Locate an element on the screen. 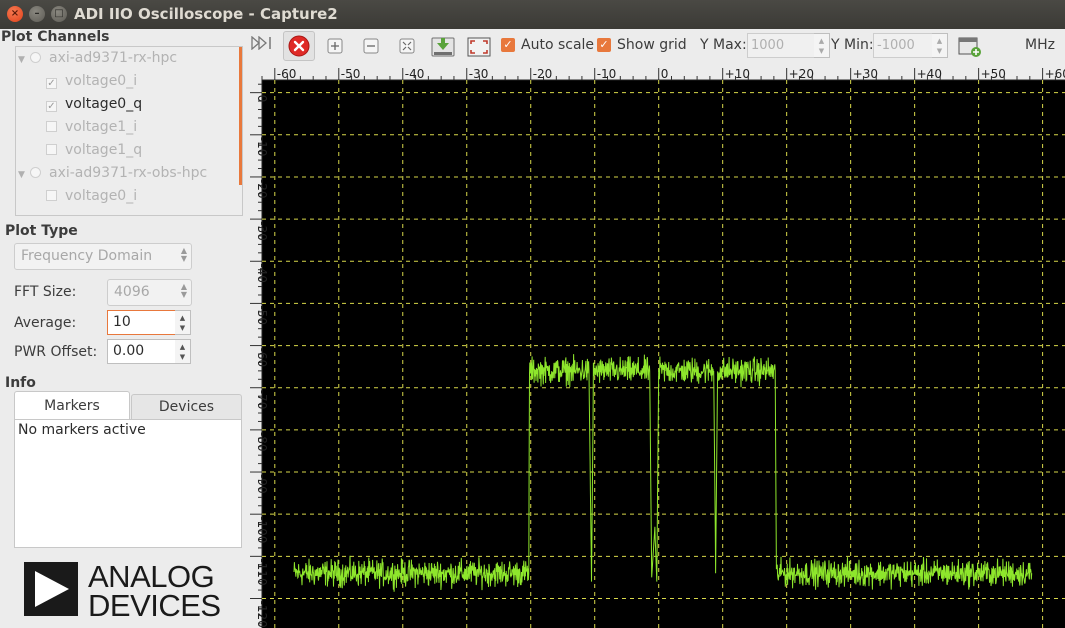 Image resolution: width=1065 pixels, height=628 pixels. zoom-in-icon is located at coordinates (335, 46).